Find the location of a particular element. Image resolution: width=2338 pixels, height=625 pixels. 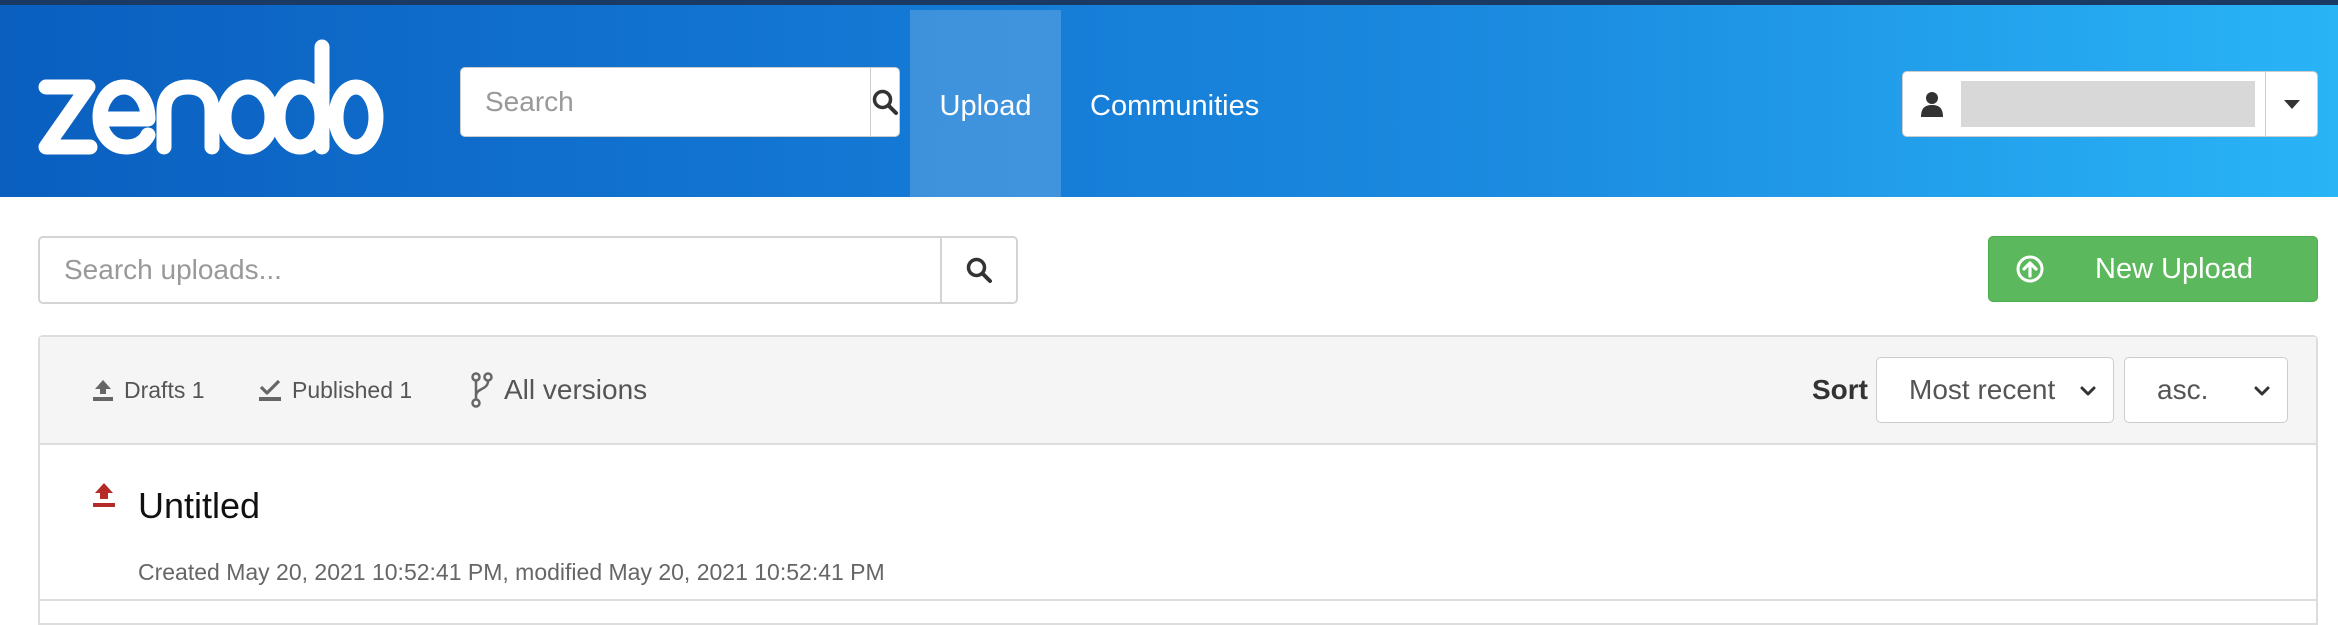

filter-drafts: Drafts 1 is located at coordinates (148, 390).